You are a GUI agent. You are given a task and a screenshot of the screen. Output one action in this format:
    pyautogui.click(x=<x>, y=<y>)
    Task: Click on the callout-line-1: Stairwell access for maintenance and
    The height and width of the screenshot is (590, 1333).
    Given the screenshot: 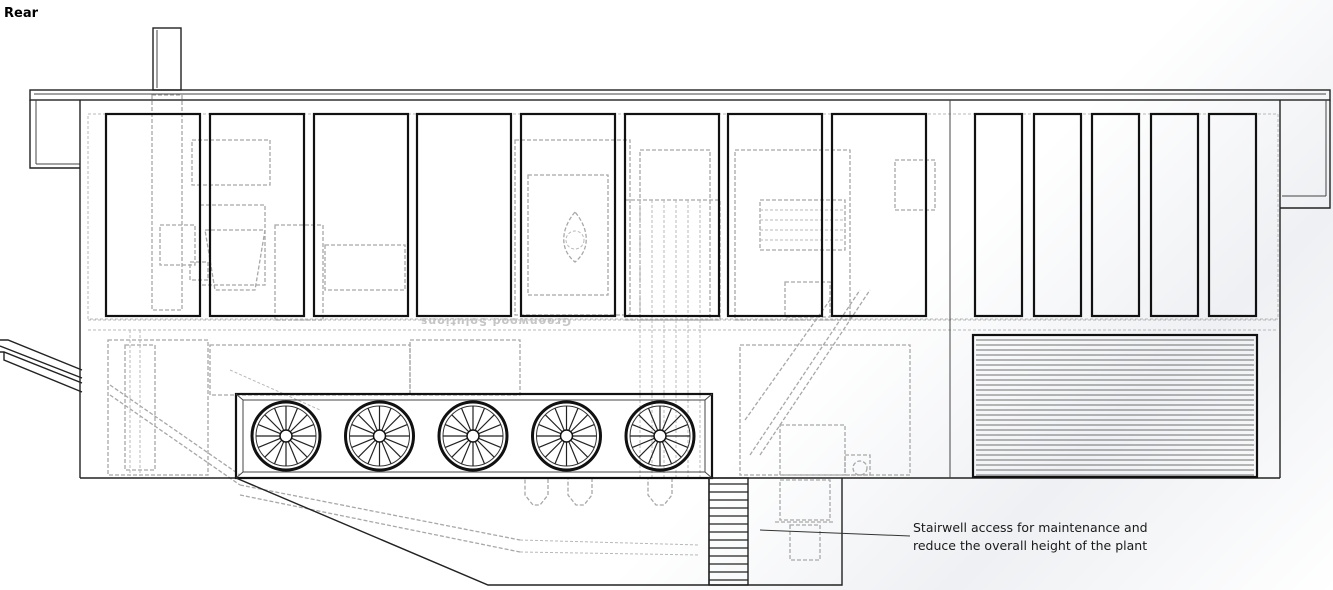 What is the action you would take?
    pyautogui.click(x=1030, y=527)
    